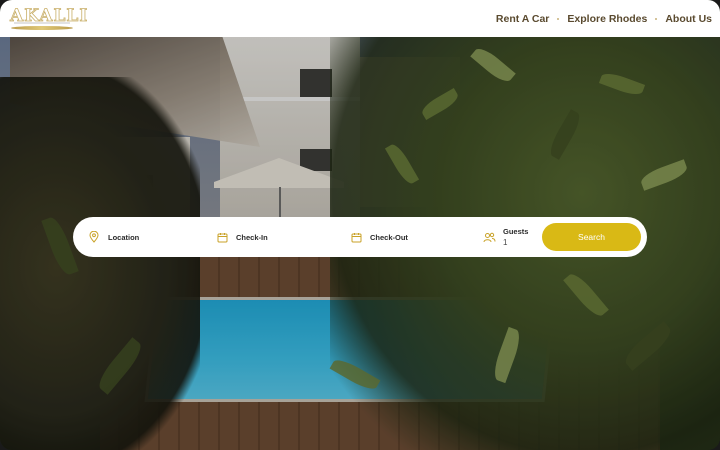 The image size is (720, 450). What do you see at coordinates (42, 22) in the screenshot?
I see `logo-underline` at bounding box center [42, 22].